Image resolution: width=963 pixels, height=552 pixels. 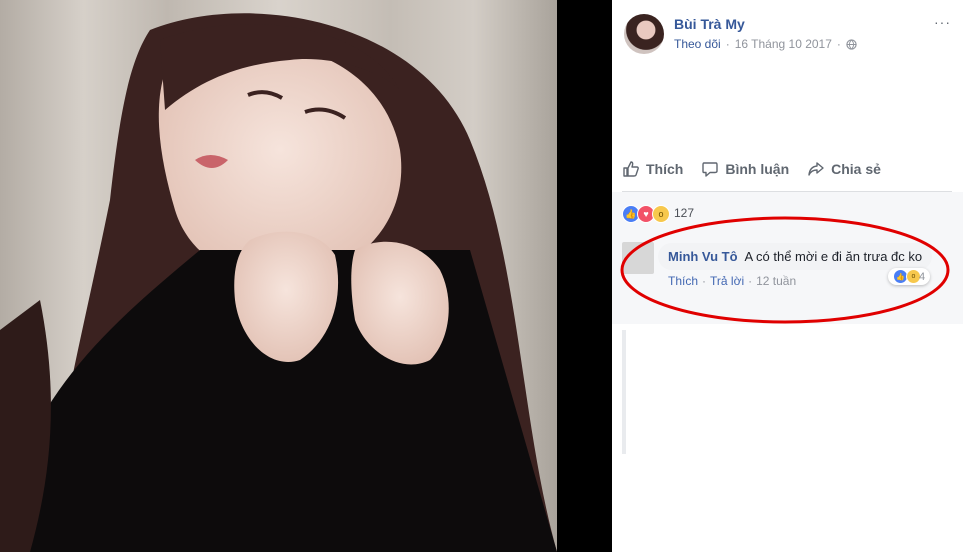 What do you see at coordinates (757, 169) in the screenshot?
I see `comment-label: Bình luận` at bounding box center [757, 169].